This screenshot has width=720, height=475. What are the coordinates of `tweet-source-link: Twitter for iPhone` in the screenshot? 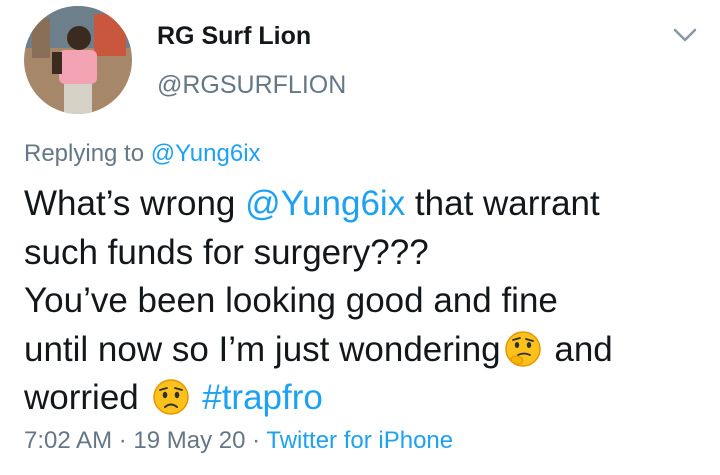 It's located at (359, 440).